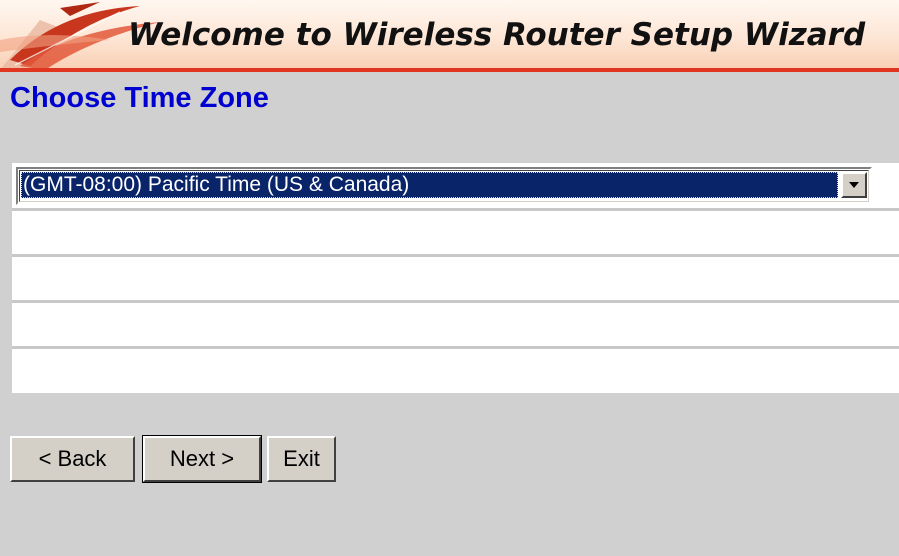 The image size is (899, 556). I want to click on banner-title: Welcome to Wireless Router Setup Wizard, so click(497, 35).